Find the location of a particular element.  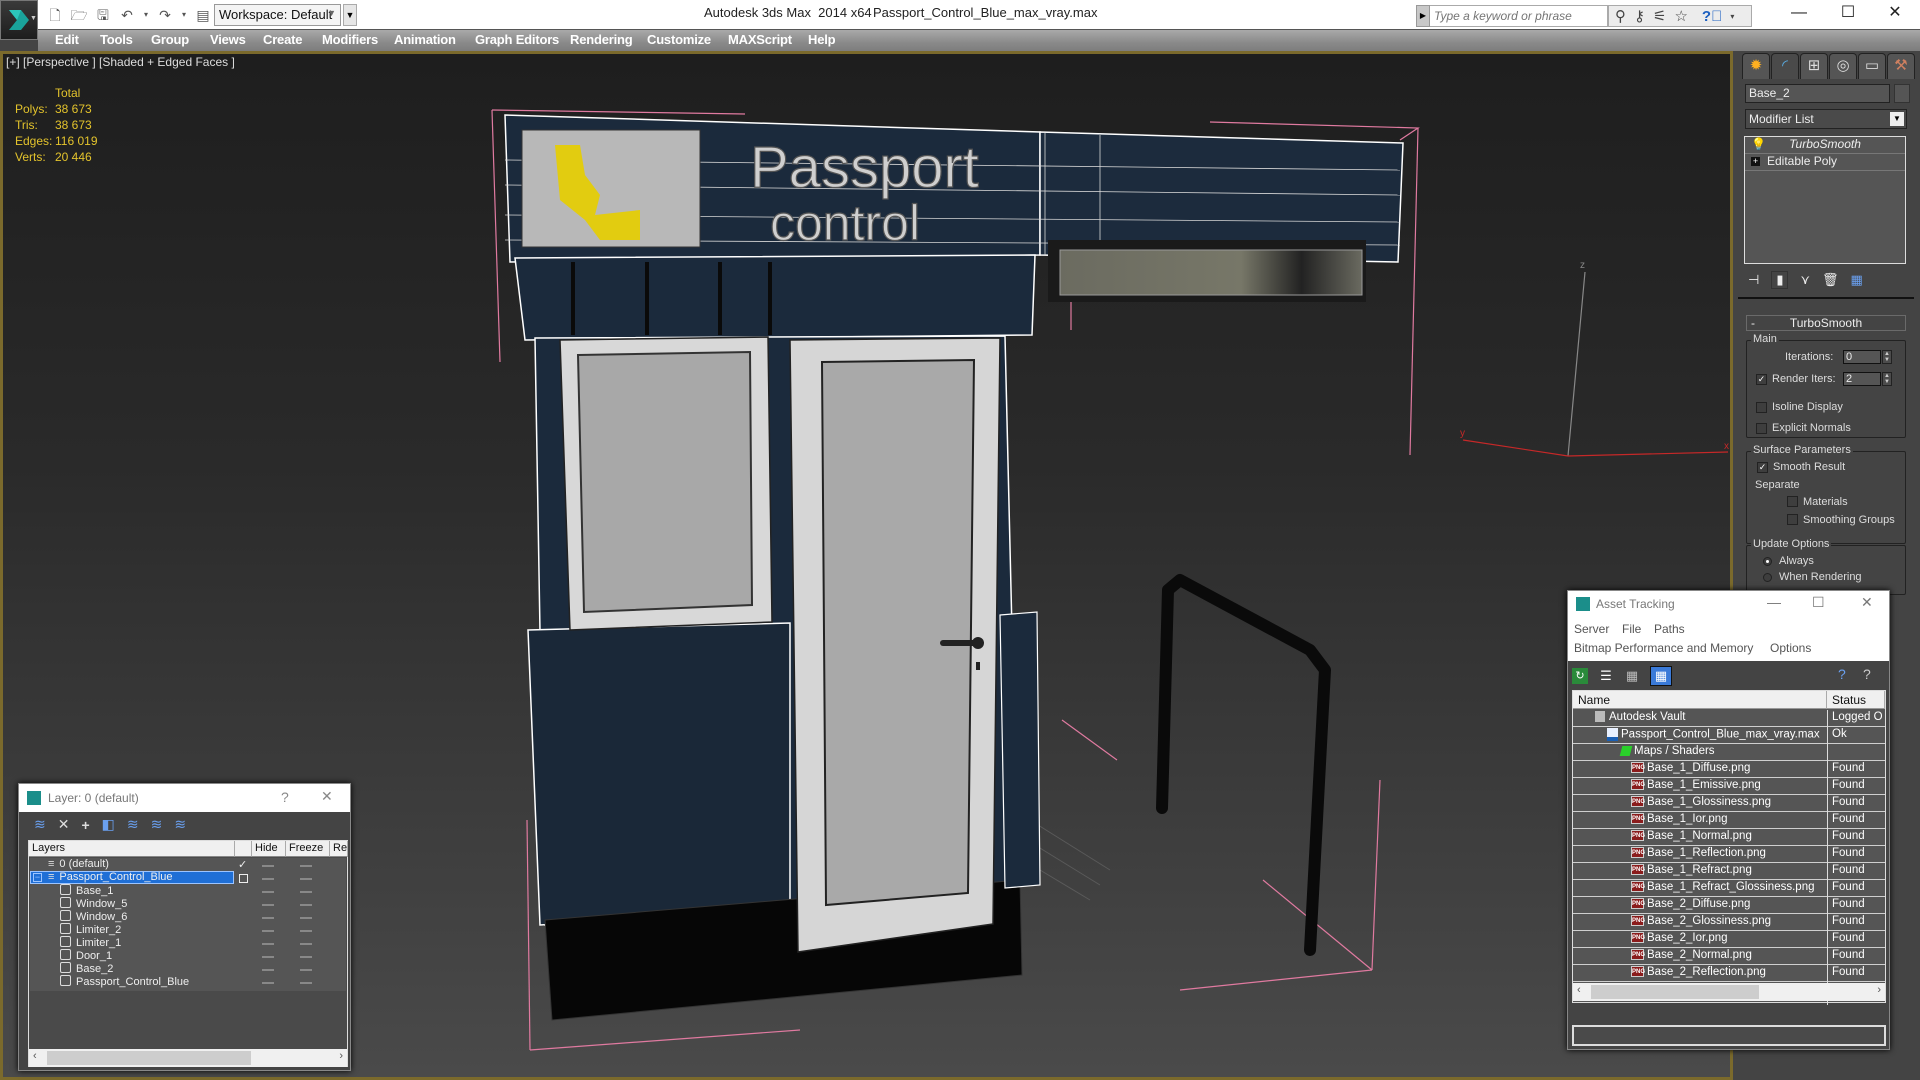

delete-layer-icon: ✕ is located at coordinates (64, 824).